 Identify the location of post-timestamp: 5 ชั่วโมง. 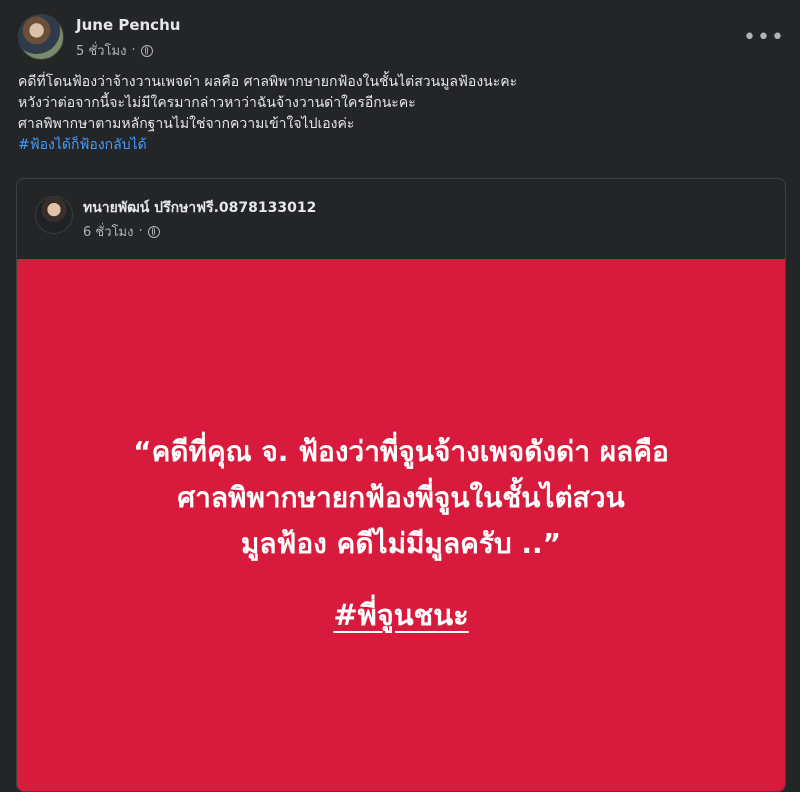
(101, 50).